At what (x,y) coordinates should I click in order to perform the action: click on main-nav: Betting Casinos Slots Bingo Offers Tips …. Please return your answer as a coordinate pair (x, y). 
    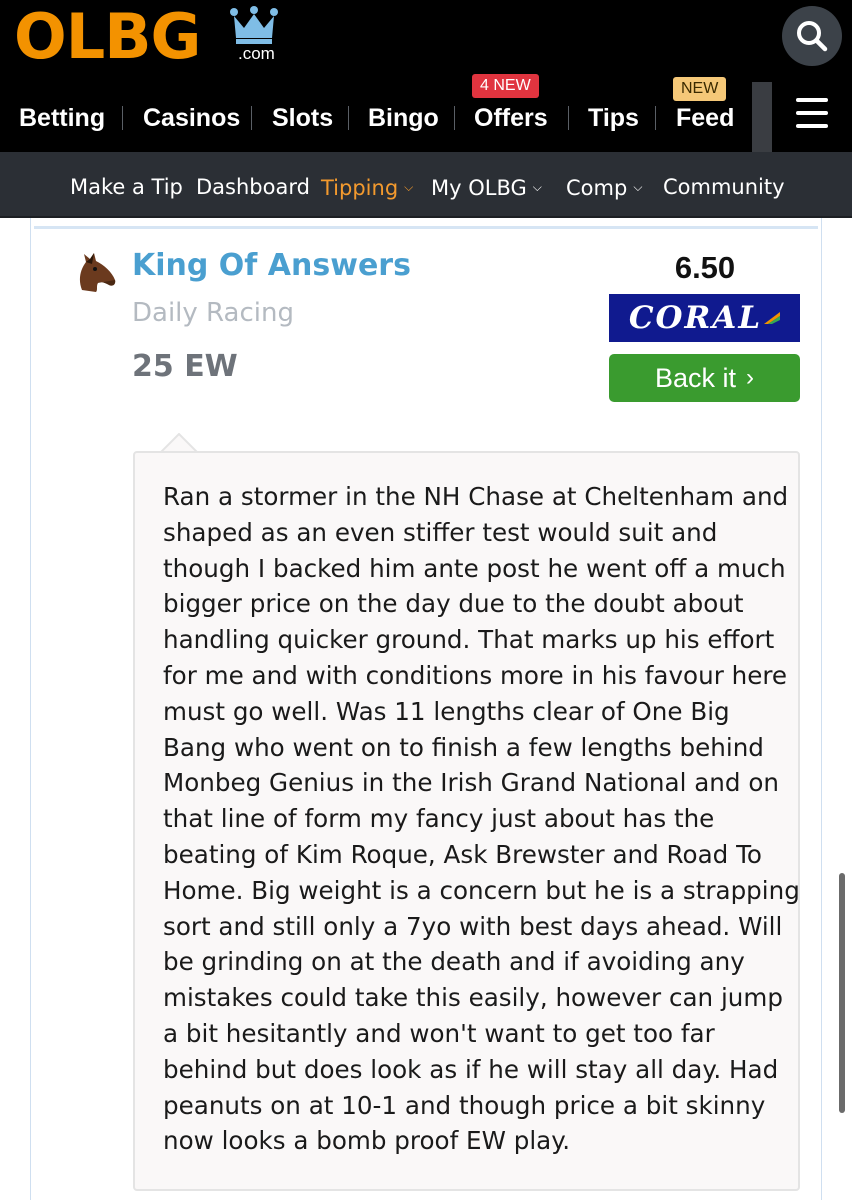
    Looking at the image, I should click on (380, 118).